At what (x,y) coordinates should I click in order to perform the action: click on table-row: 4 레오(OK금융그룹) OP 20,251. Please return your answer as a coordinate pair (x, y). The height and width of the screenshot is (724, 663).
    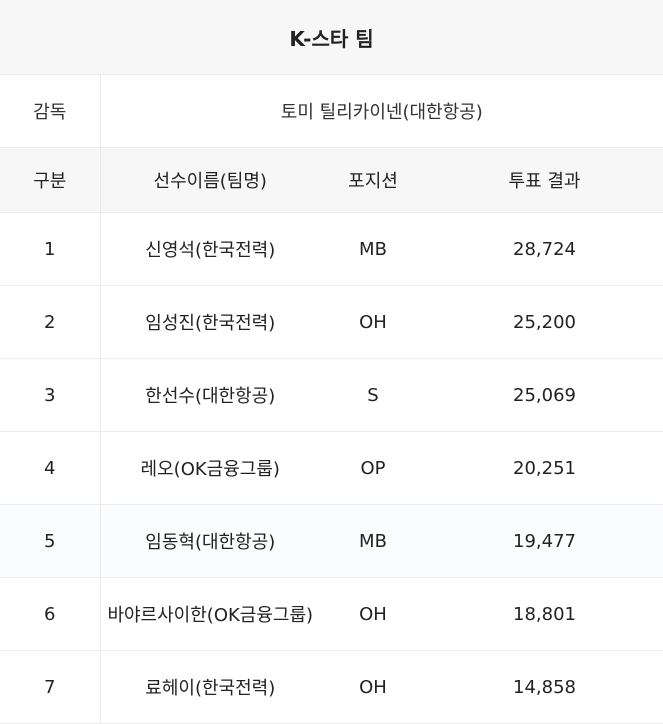
    Looking at the image, I should click on (331, 468).